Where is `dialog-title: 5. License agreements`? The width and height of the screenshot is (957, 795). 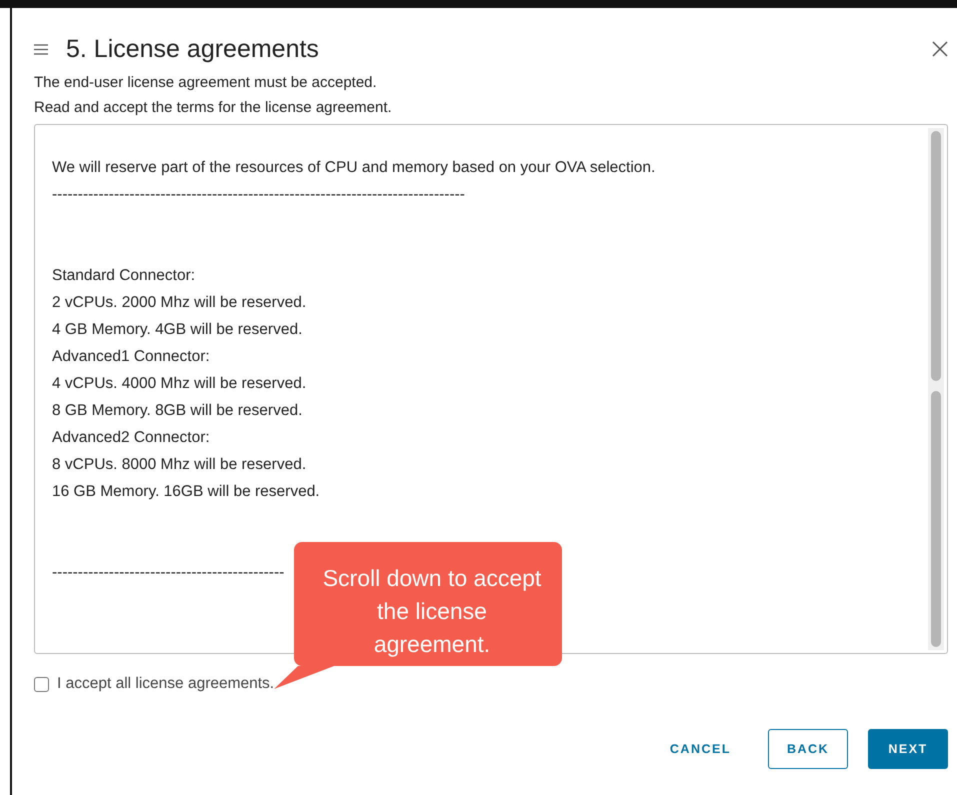 dialog-title: 5. License agreements is located at coordinates (193, 49).